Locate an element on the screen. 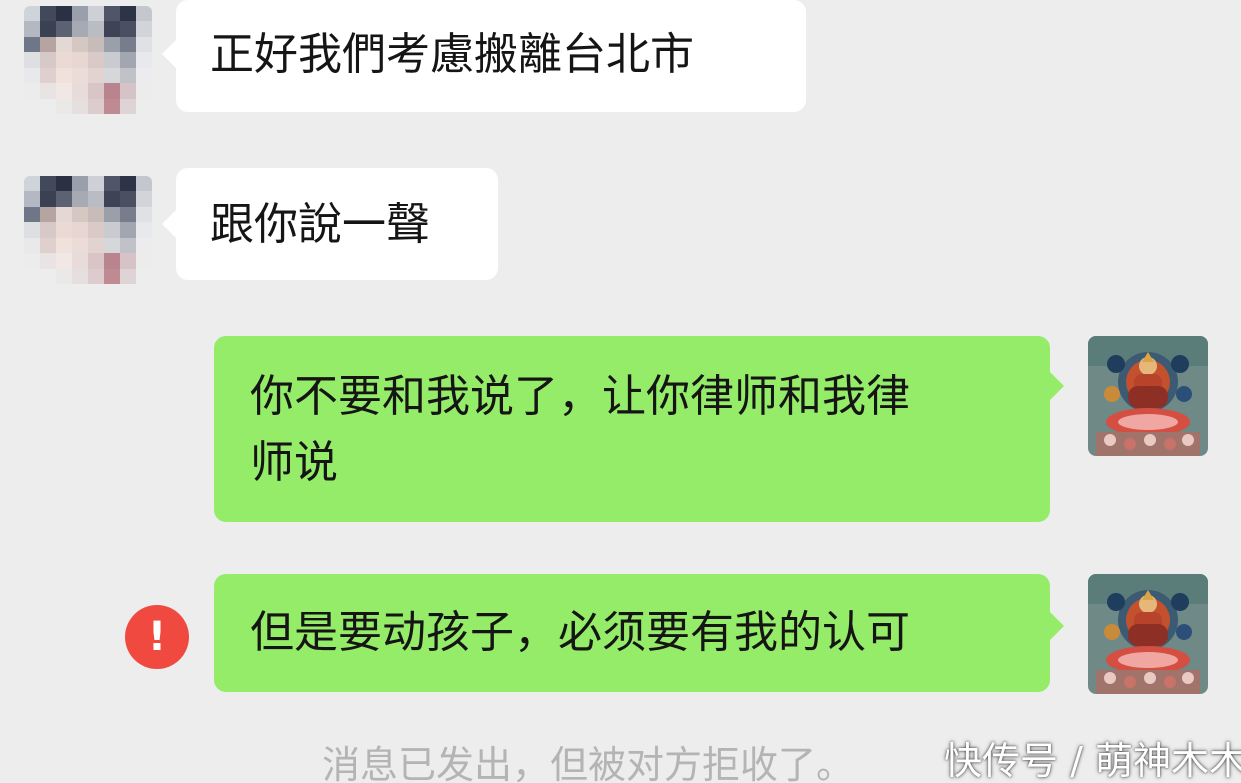  message-text: 正好我們考慮搬離台北市 is located at coordinates (452, 54).